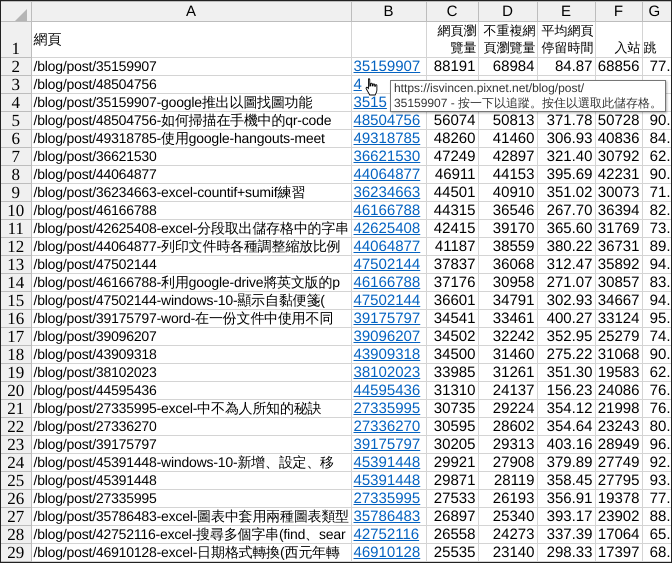 The height and width of the screenshot is (563, 672). I want to click on table-cell: 36731, so click(618, 247).